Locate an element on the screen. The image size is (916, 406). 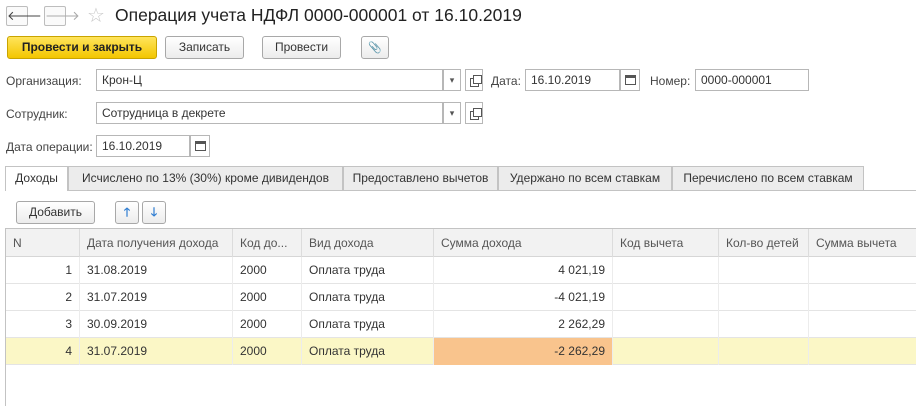
table-row: 2 31.07.2019 2000 Оплата труда -4 021,19 is located at coordinates (461, 297).